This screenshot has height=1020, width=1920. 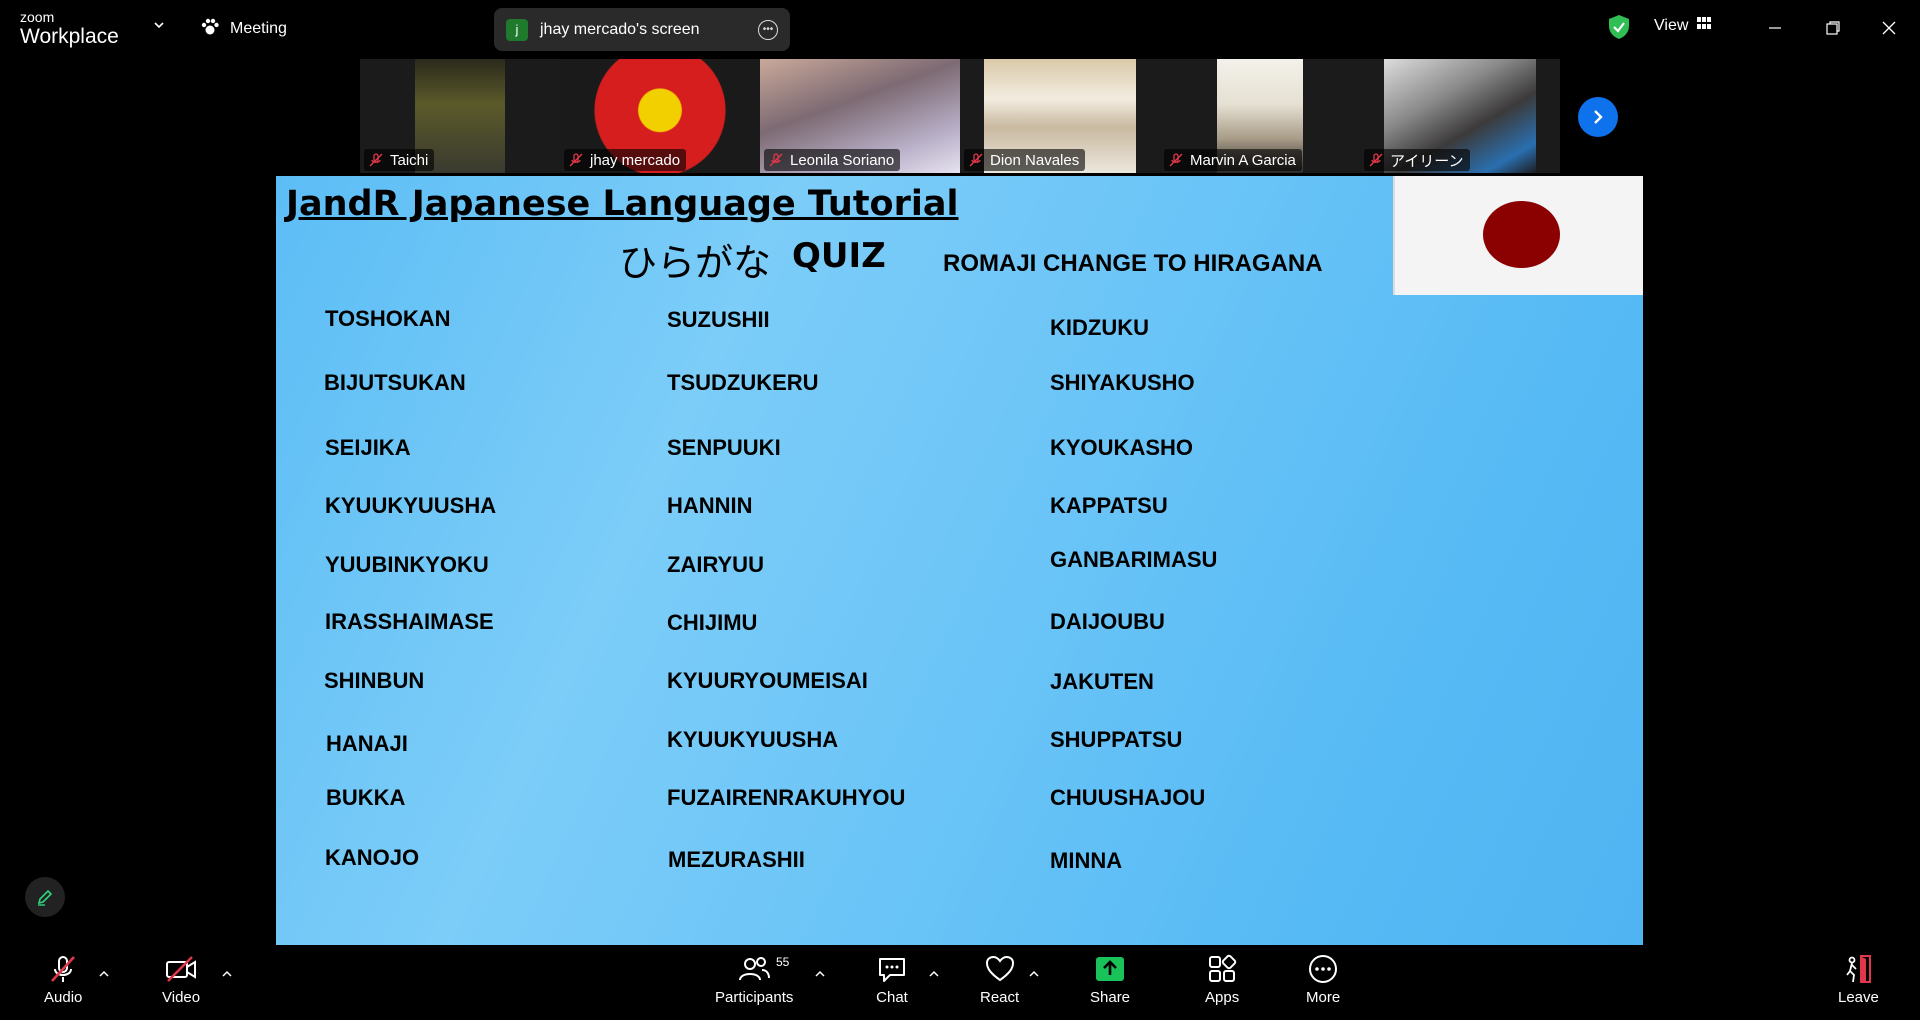 I want to click on more-options-icon: •••, so click(x=768, y=29).